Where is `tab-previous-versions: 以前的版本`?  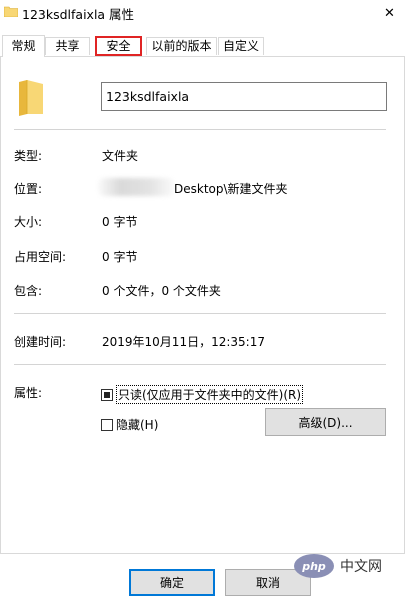 tab-previous-versions: 以前的版本 is located at coordinates (181, 46).